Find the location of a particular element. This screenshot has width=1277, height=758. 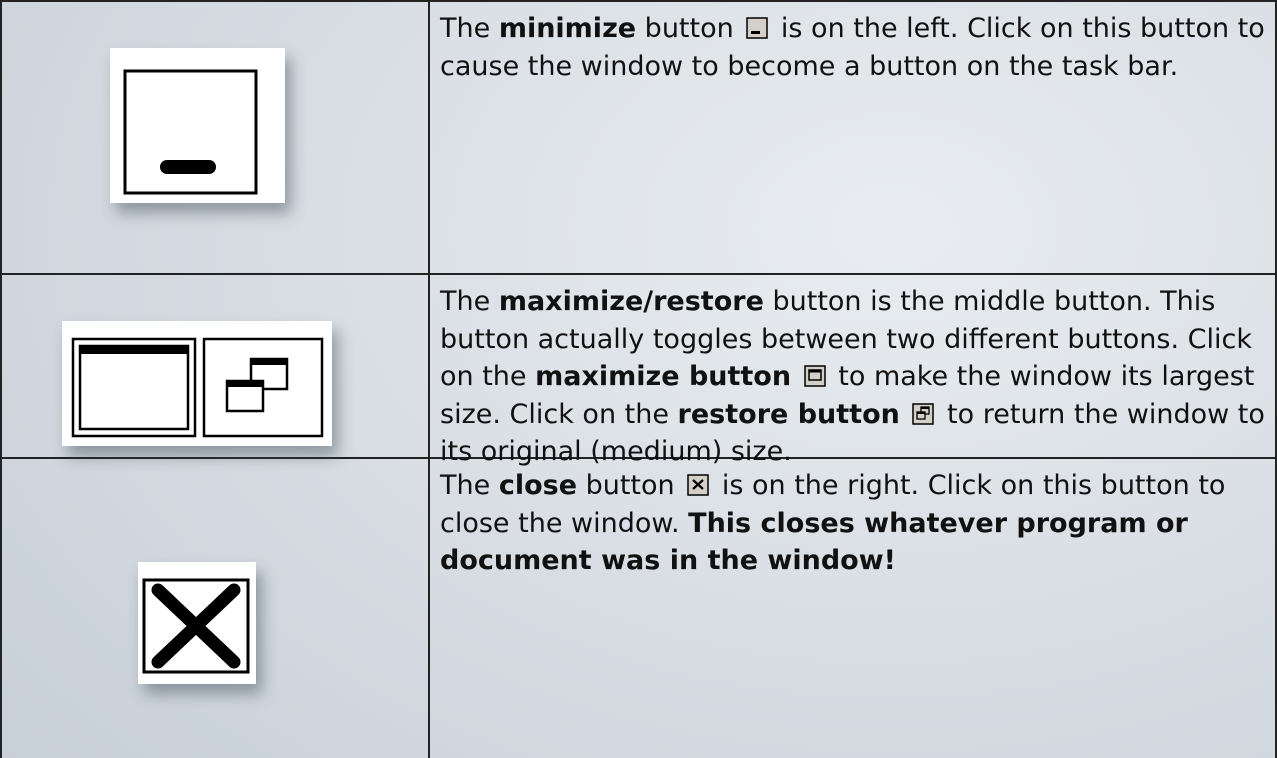

minimize-illustration-cell is located at coordinates (216, 138).